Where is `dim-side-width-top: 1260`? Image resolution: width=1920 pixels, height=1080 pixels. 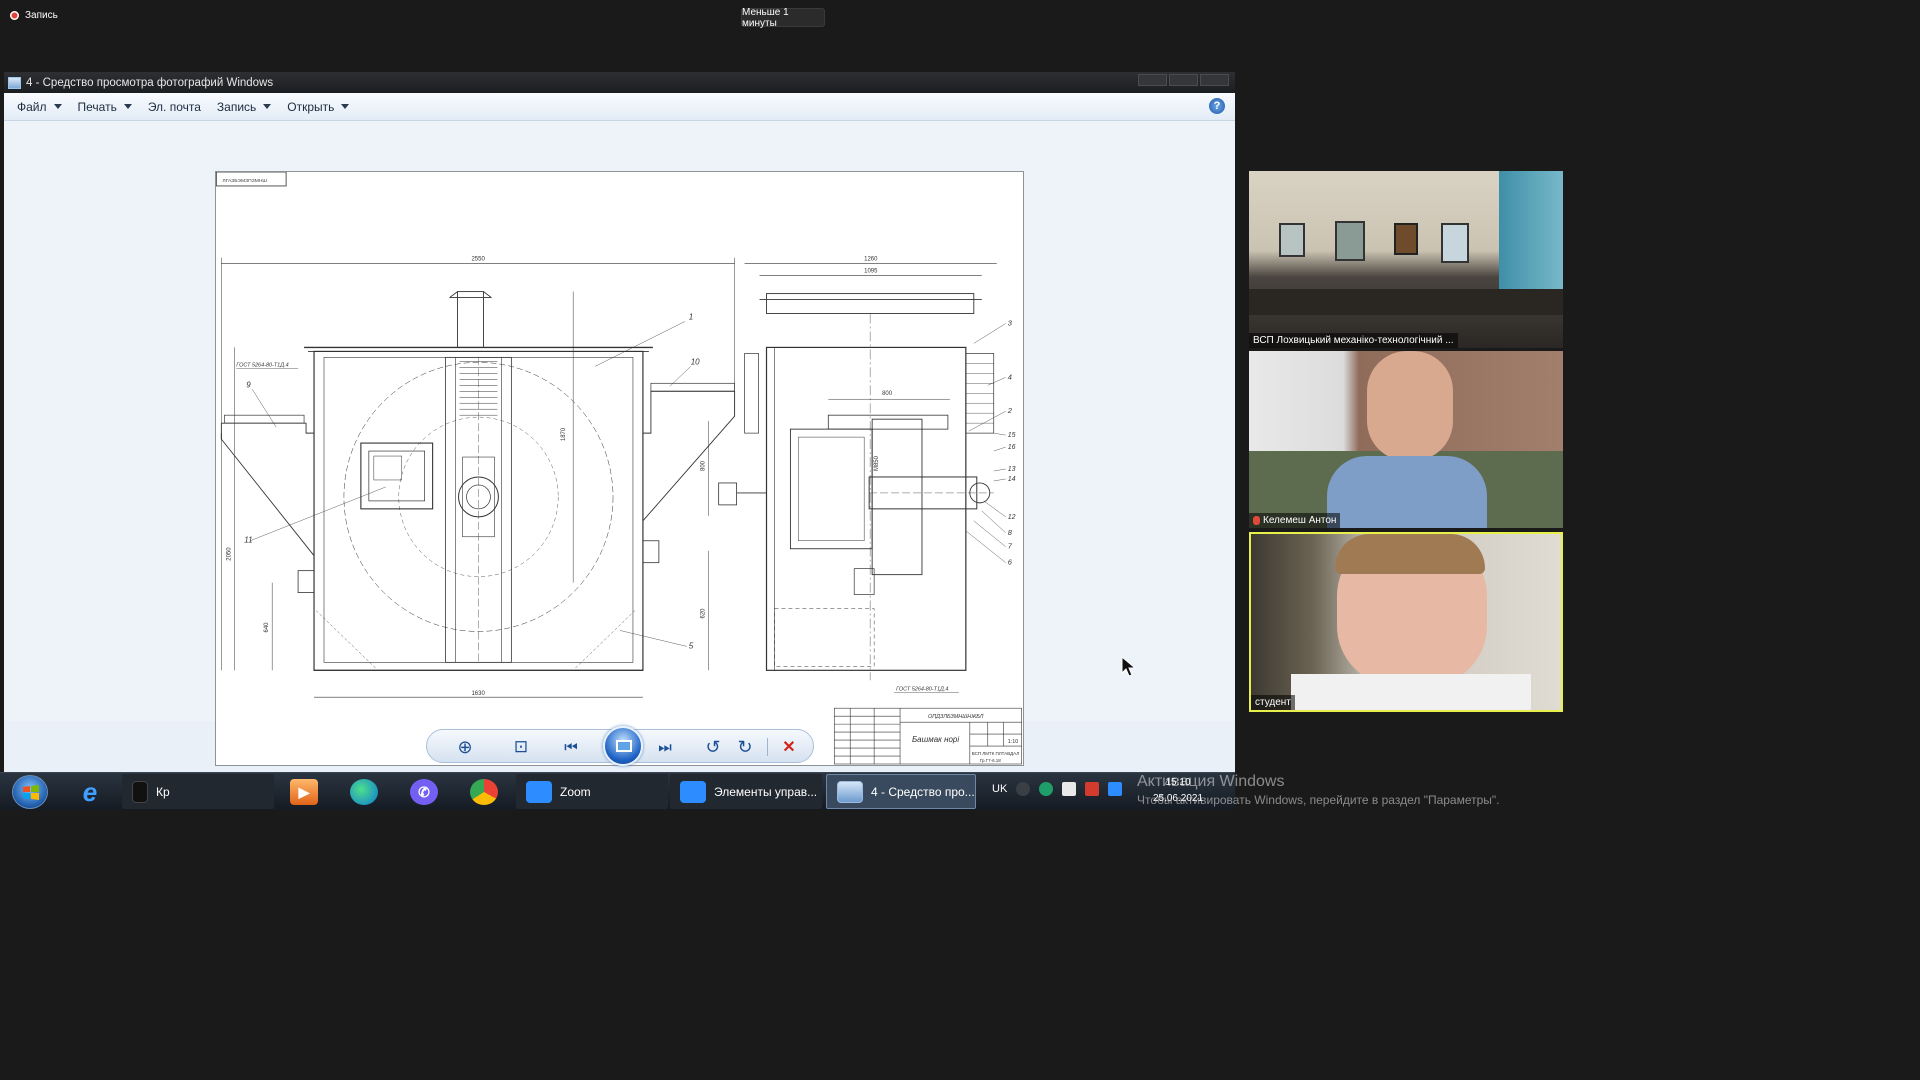
dim-side-width-top: 1260 is located at coordinates (871, 260).